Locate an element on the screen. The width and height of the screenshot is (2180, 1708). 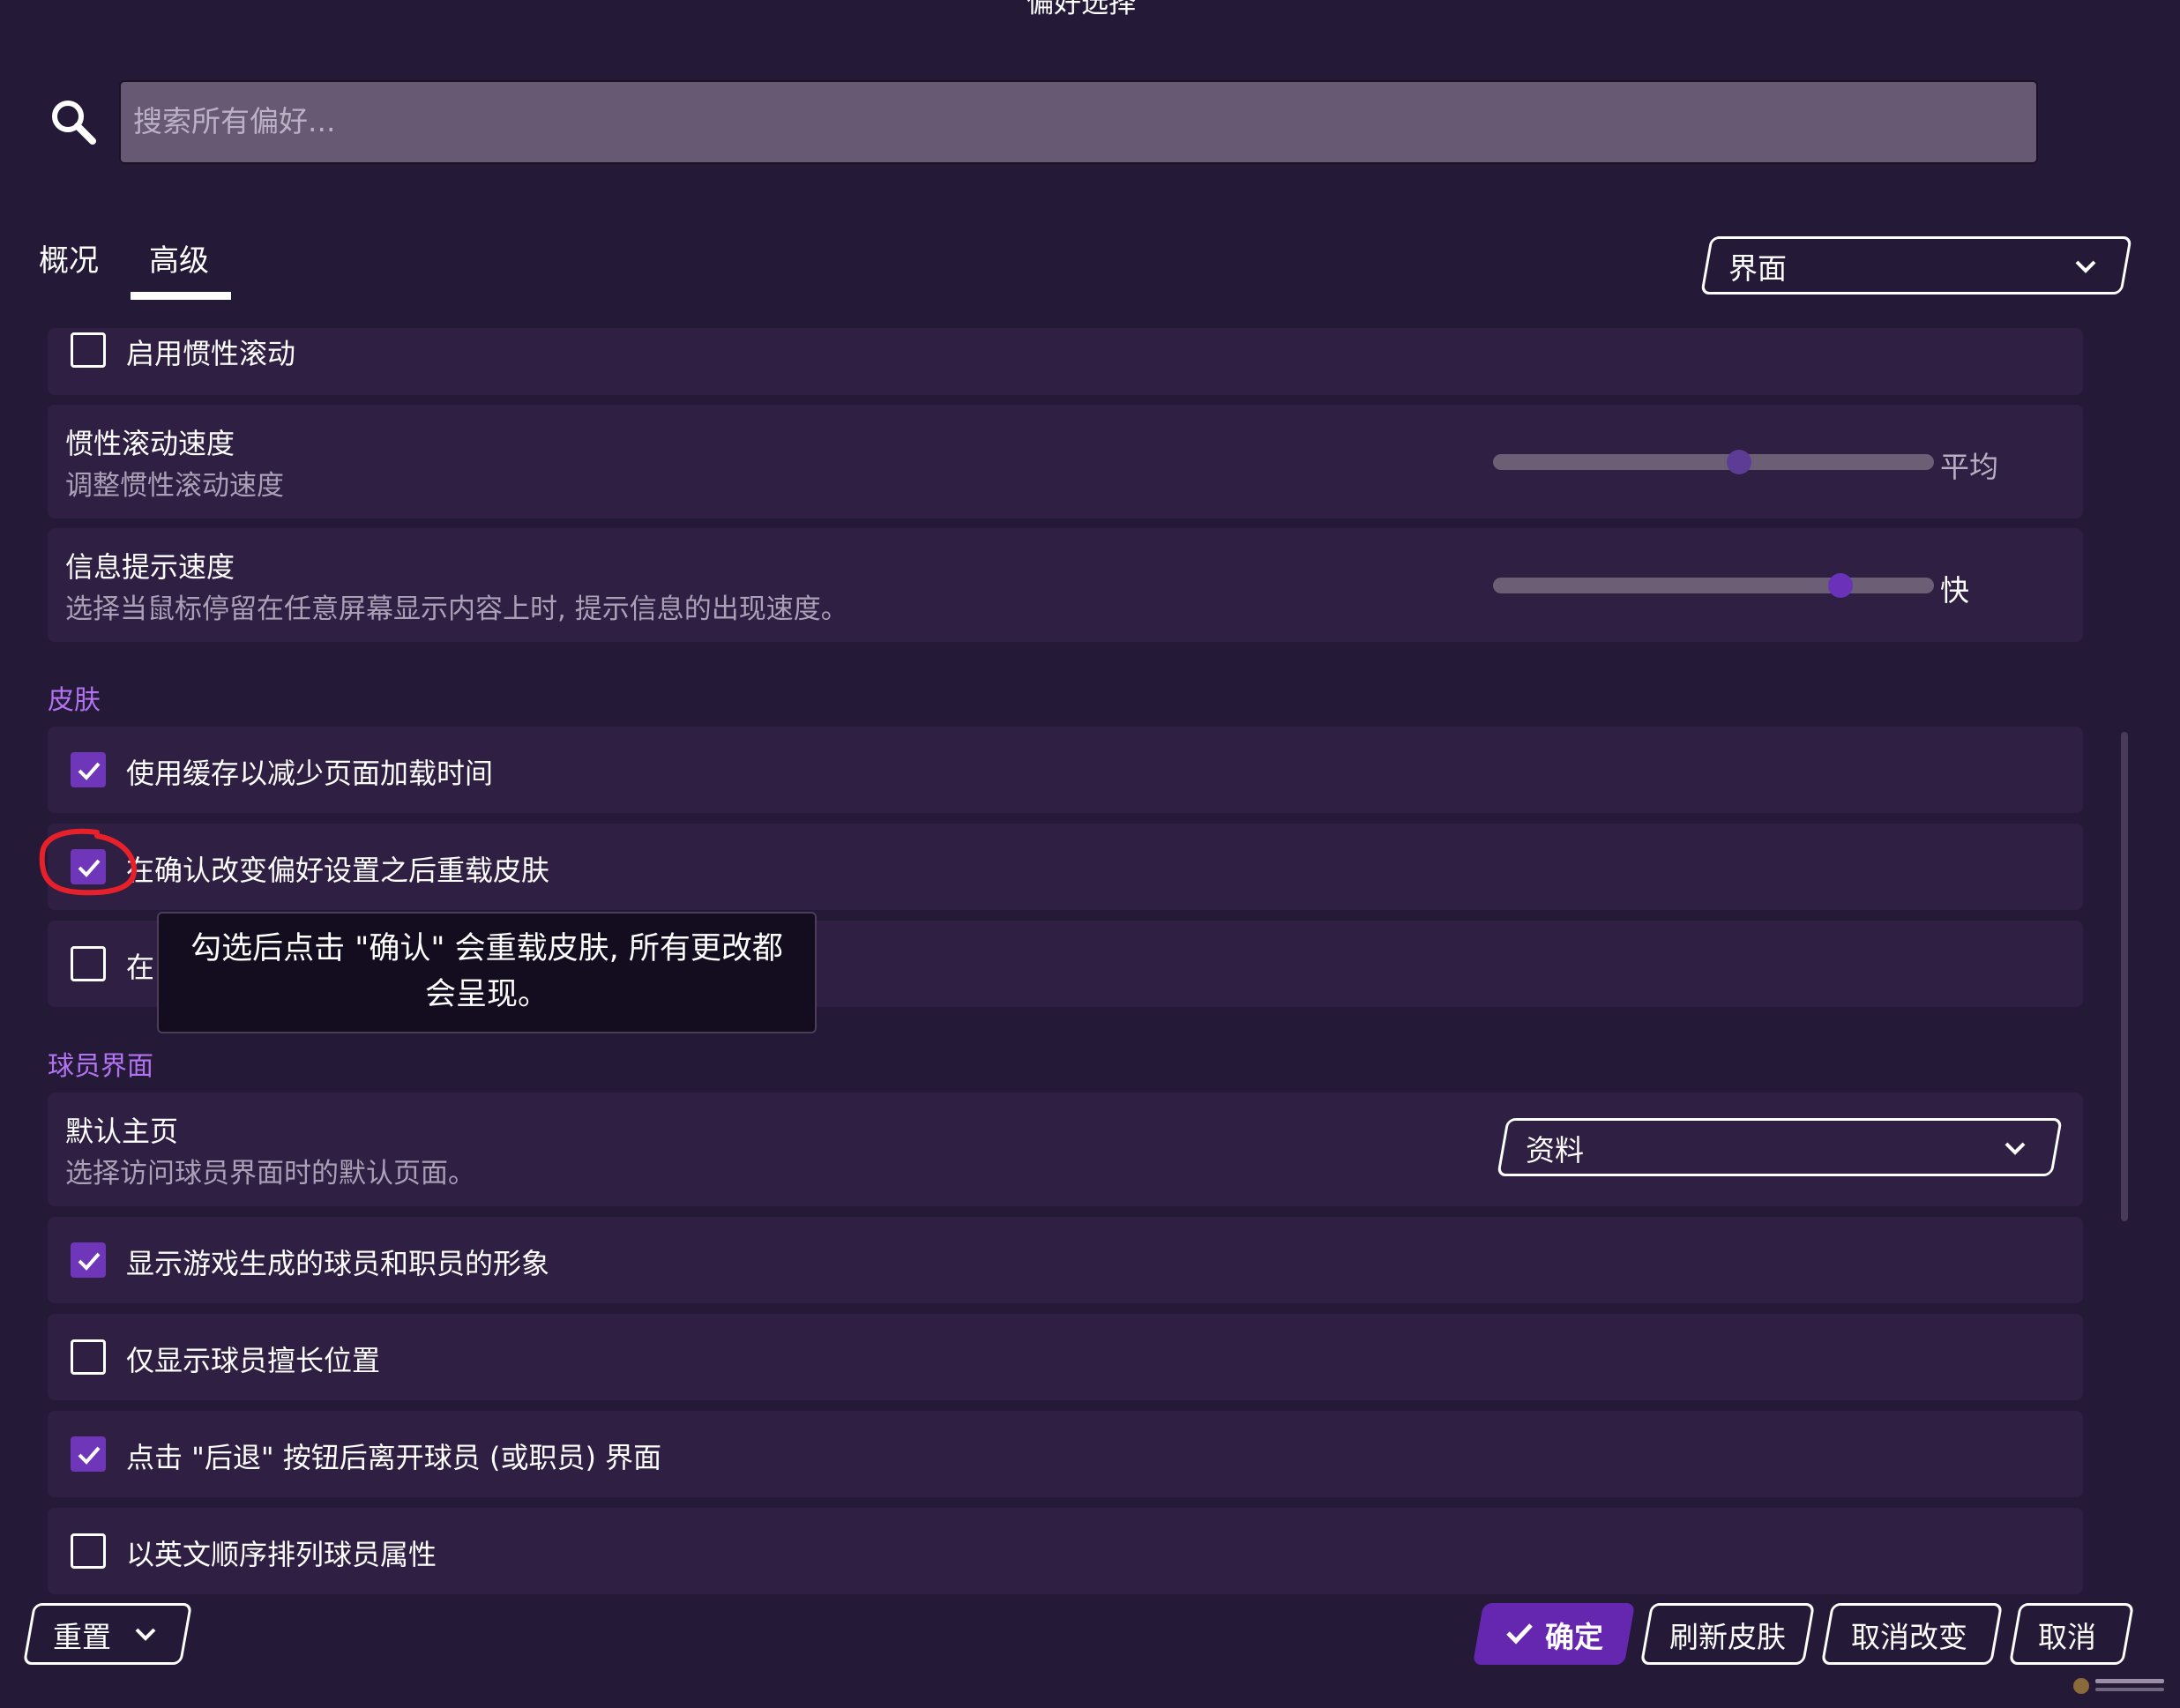
search-icon is located at coordinates (74, 123).